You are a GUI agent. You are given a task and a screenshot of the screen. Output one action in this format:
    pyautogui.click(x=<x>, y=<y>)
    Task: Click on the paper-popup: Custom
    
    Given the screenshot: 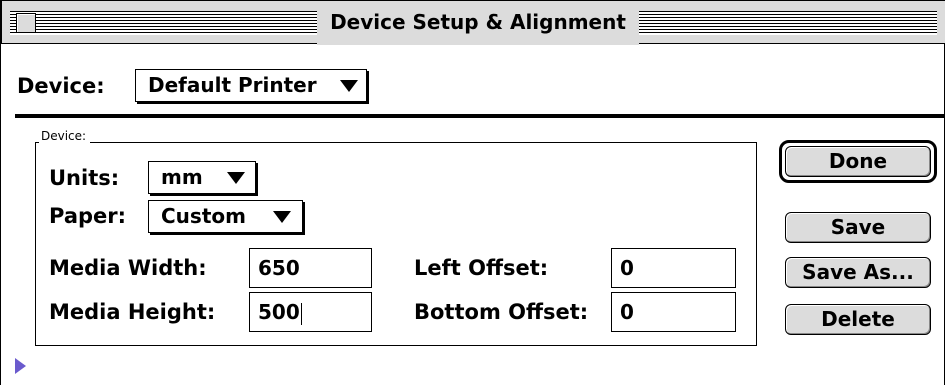 What is the action you would take?
    pyautogui.click(x=225, y=216)
    